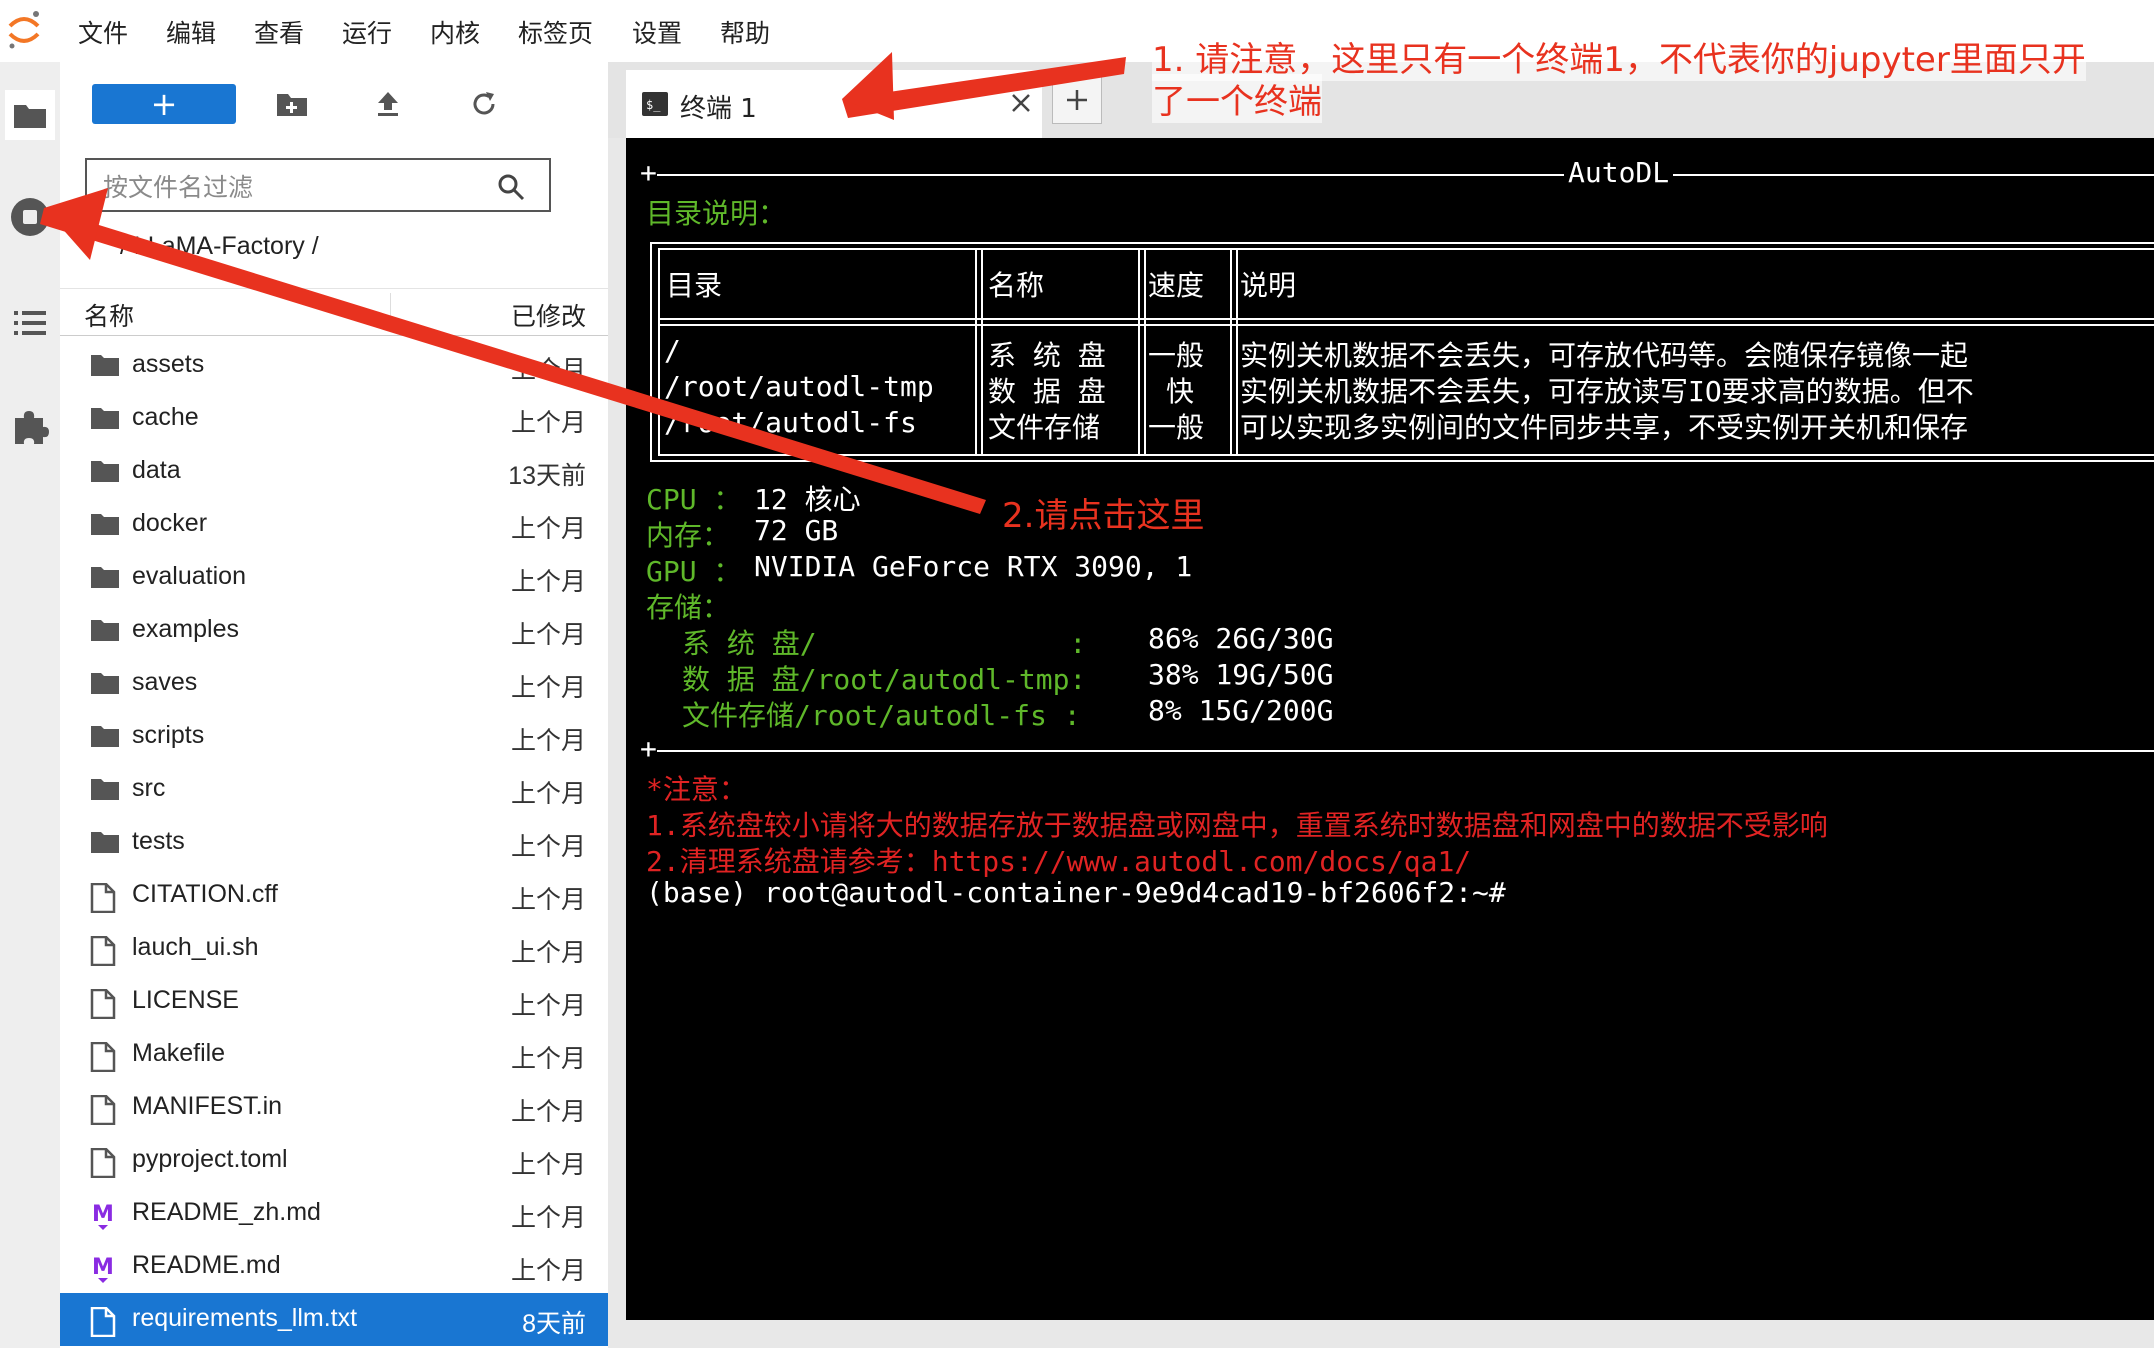 This screenshot has height=1348, width=2154. I want to click on file-list-item: saves 上个月, so click(334, 683).